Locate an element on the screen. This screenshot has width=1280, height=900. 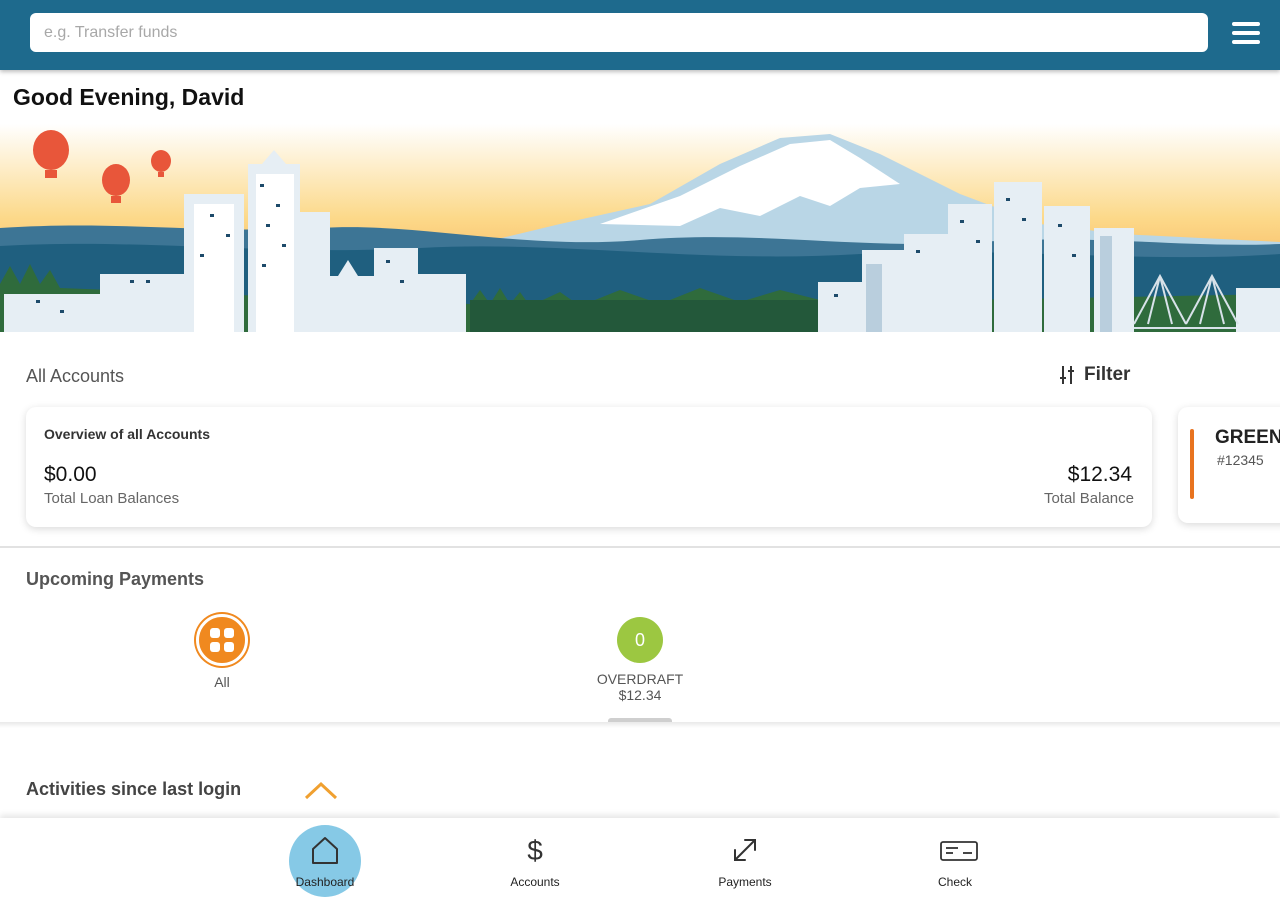
check-icon is located at coordinates (959, 851).